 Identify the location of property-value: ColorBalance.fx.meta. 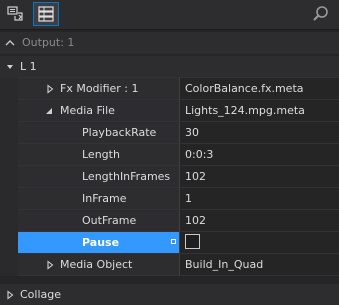
(244, 88).